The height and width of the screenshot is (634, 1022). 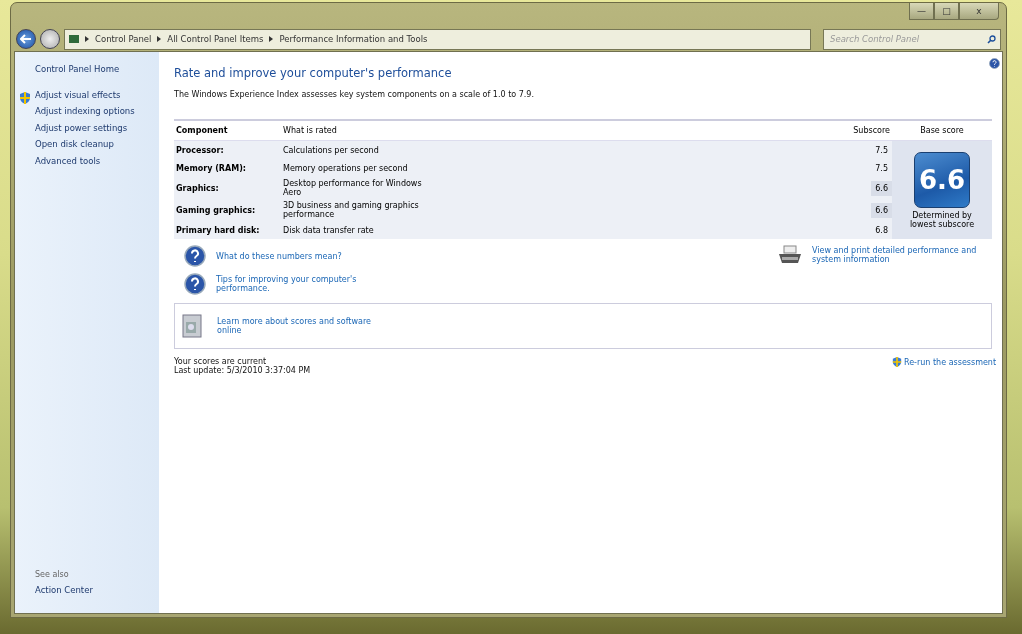 What do you see at coordinates (921, 11) in the screenshot?
I see `minimize-button: —` at bounding box center [921, 11].